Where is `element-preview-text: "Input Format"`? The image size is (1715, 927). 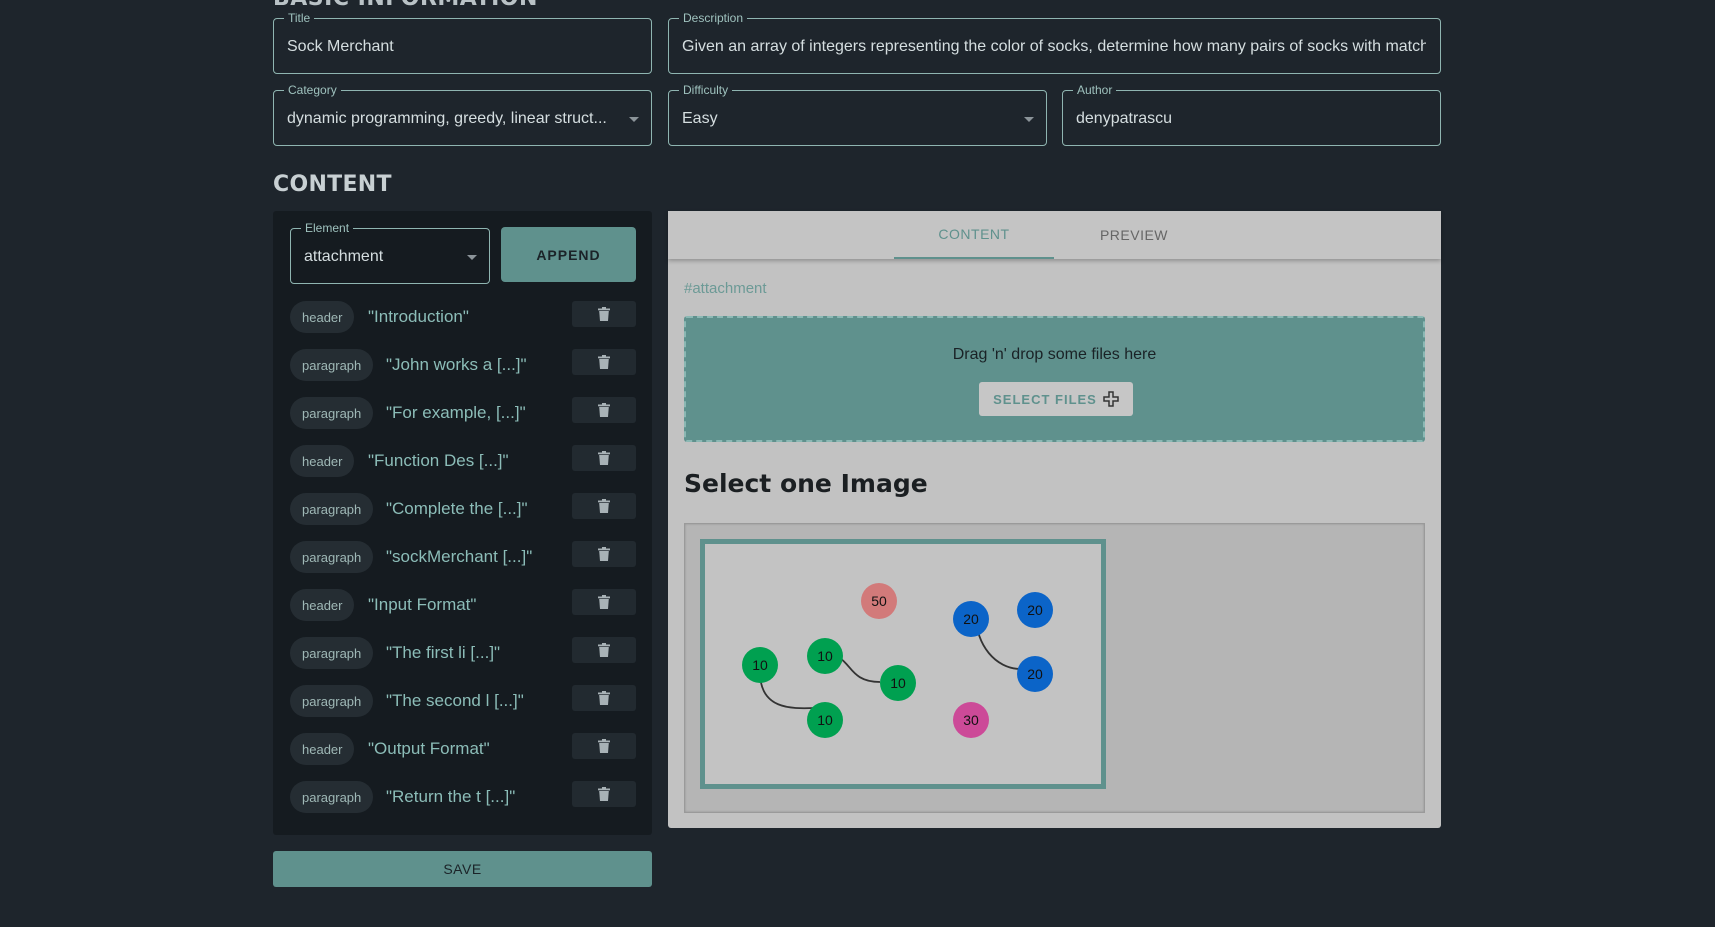 element-preview-text: "Input Format" is located at coordinates (422, 604).